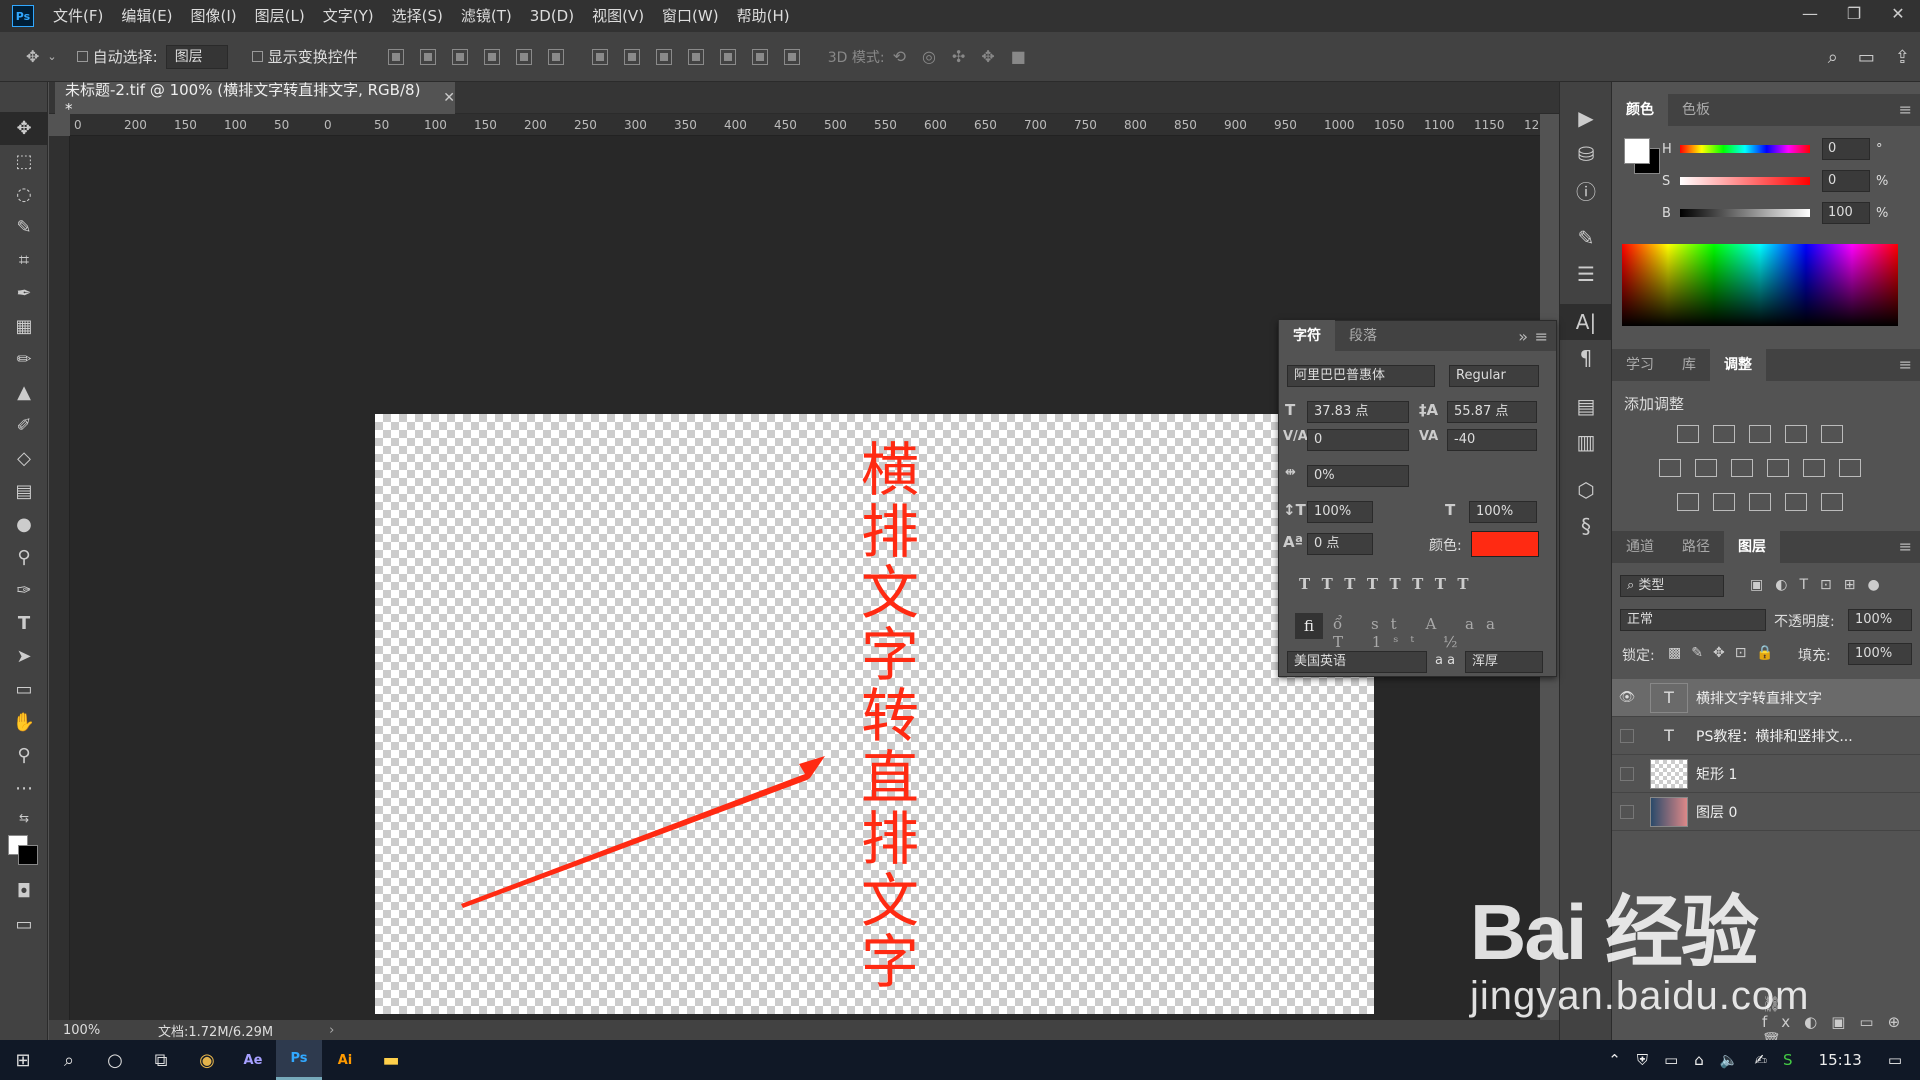 This screenshot has height=1080, width=1920. What do you see at coordinates (1505, 544) in the screenshot?
I see `text-color-swatch` at bounding box center [1505, 544].